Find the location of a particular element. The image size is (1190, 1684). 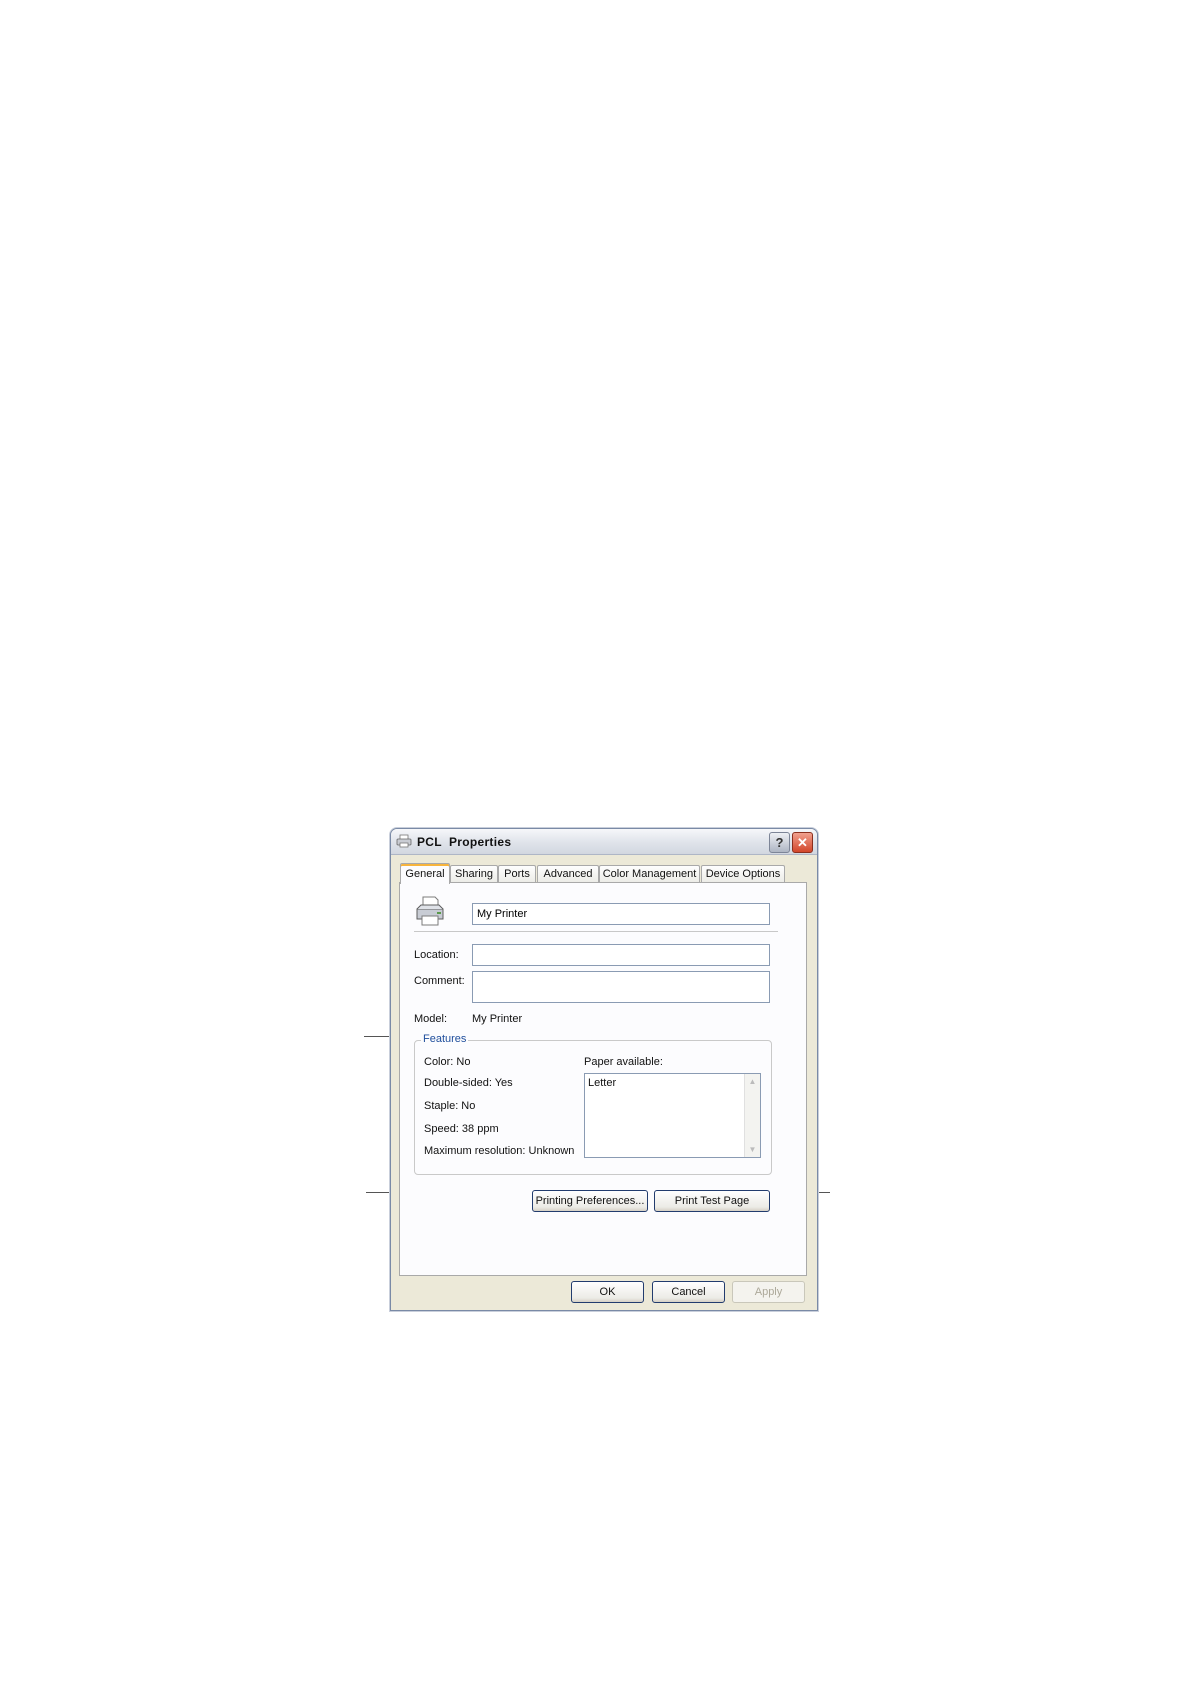

tab-device-options: Device Options is located at coordinates (743, 874).